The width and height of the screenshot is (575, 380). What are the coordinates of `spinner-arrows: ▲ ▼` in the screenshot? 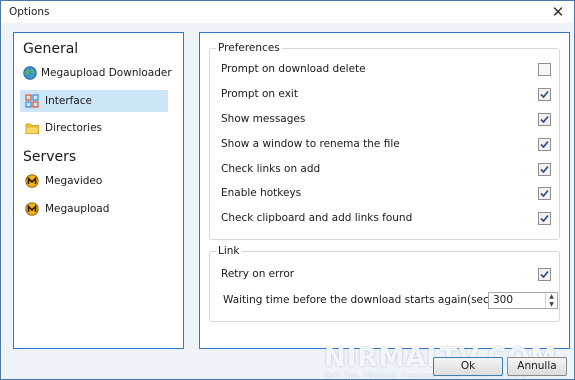 It's located at (551, 300).